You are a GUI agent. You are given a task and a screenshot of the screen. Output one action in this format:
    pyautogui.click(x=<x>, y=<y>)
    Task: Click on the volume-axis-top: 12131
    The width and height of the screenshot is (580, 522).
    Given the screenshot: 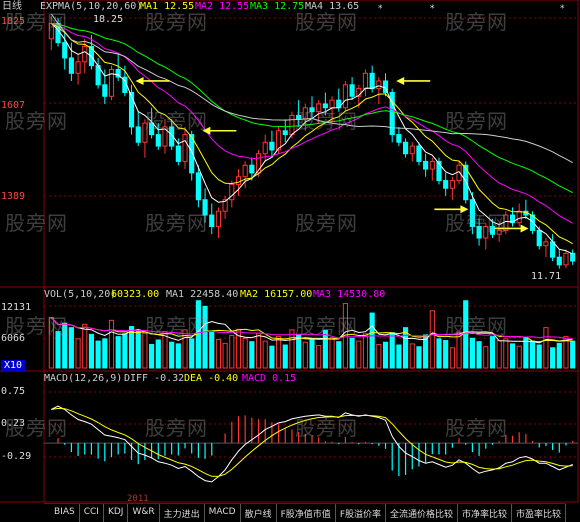 What is the action you would take?
    pyautogui.click(x=16, y=307)
    